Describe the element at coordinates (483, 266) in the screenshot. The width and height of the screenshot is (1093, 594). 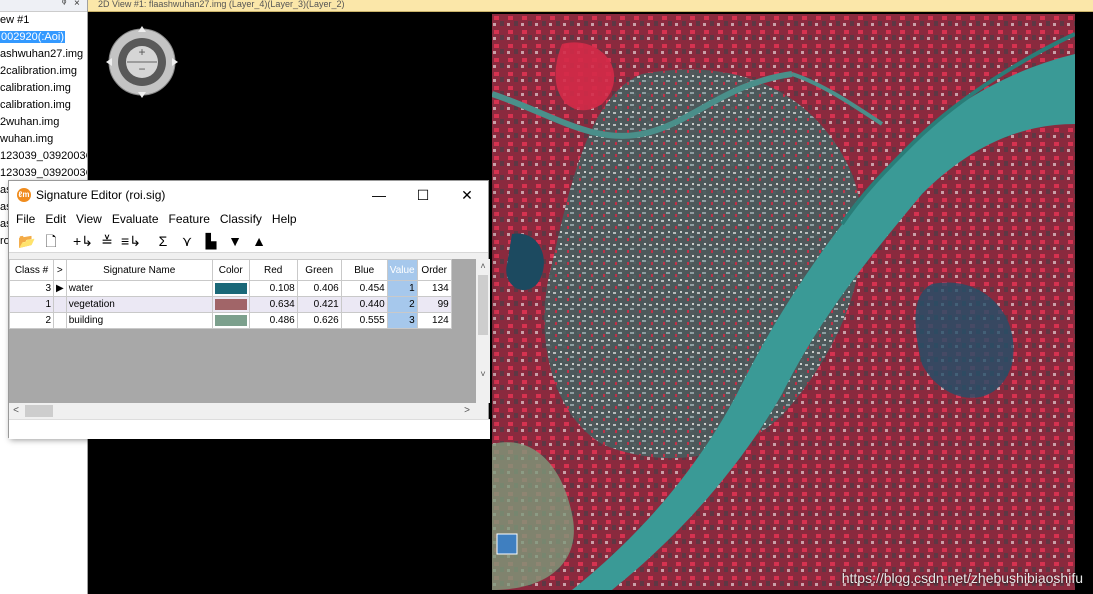
I see `scroll-up-icon: ˄` at that location.